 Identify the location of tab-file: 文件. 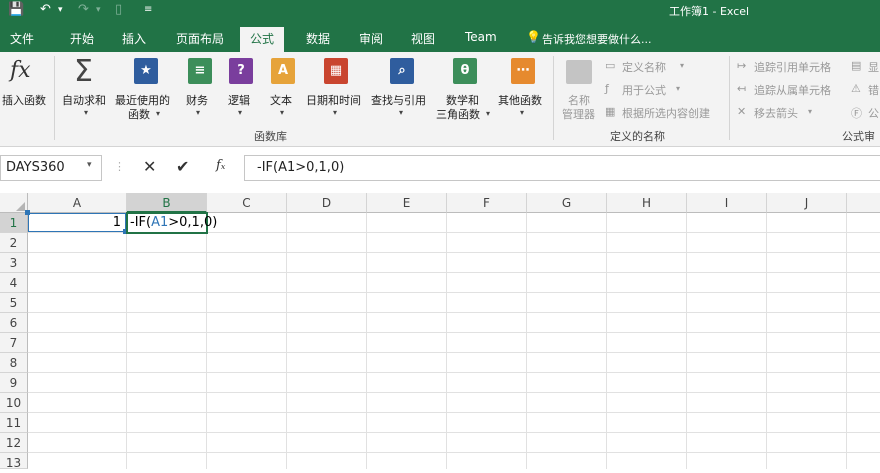
(22, 38).